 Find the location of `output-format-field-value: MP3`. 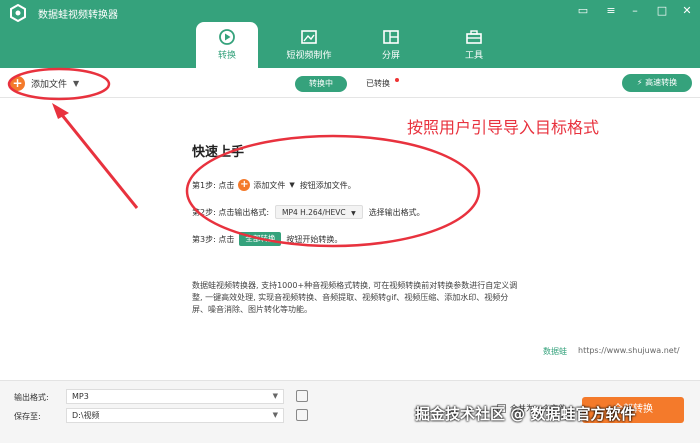

output-format-field-value: MP3 is located at coordinates (80, 396).